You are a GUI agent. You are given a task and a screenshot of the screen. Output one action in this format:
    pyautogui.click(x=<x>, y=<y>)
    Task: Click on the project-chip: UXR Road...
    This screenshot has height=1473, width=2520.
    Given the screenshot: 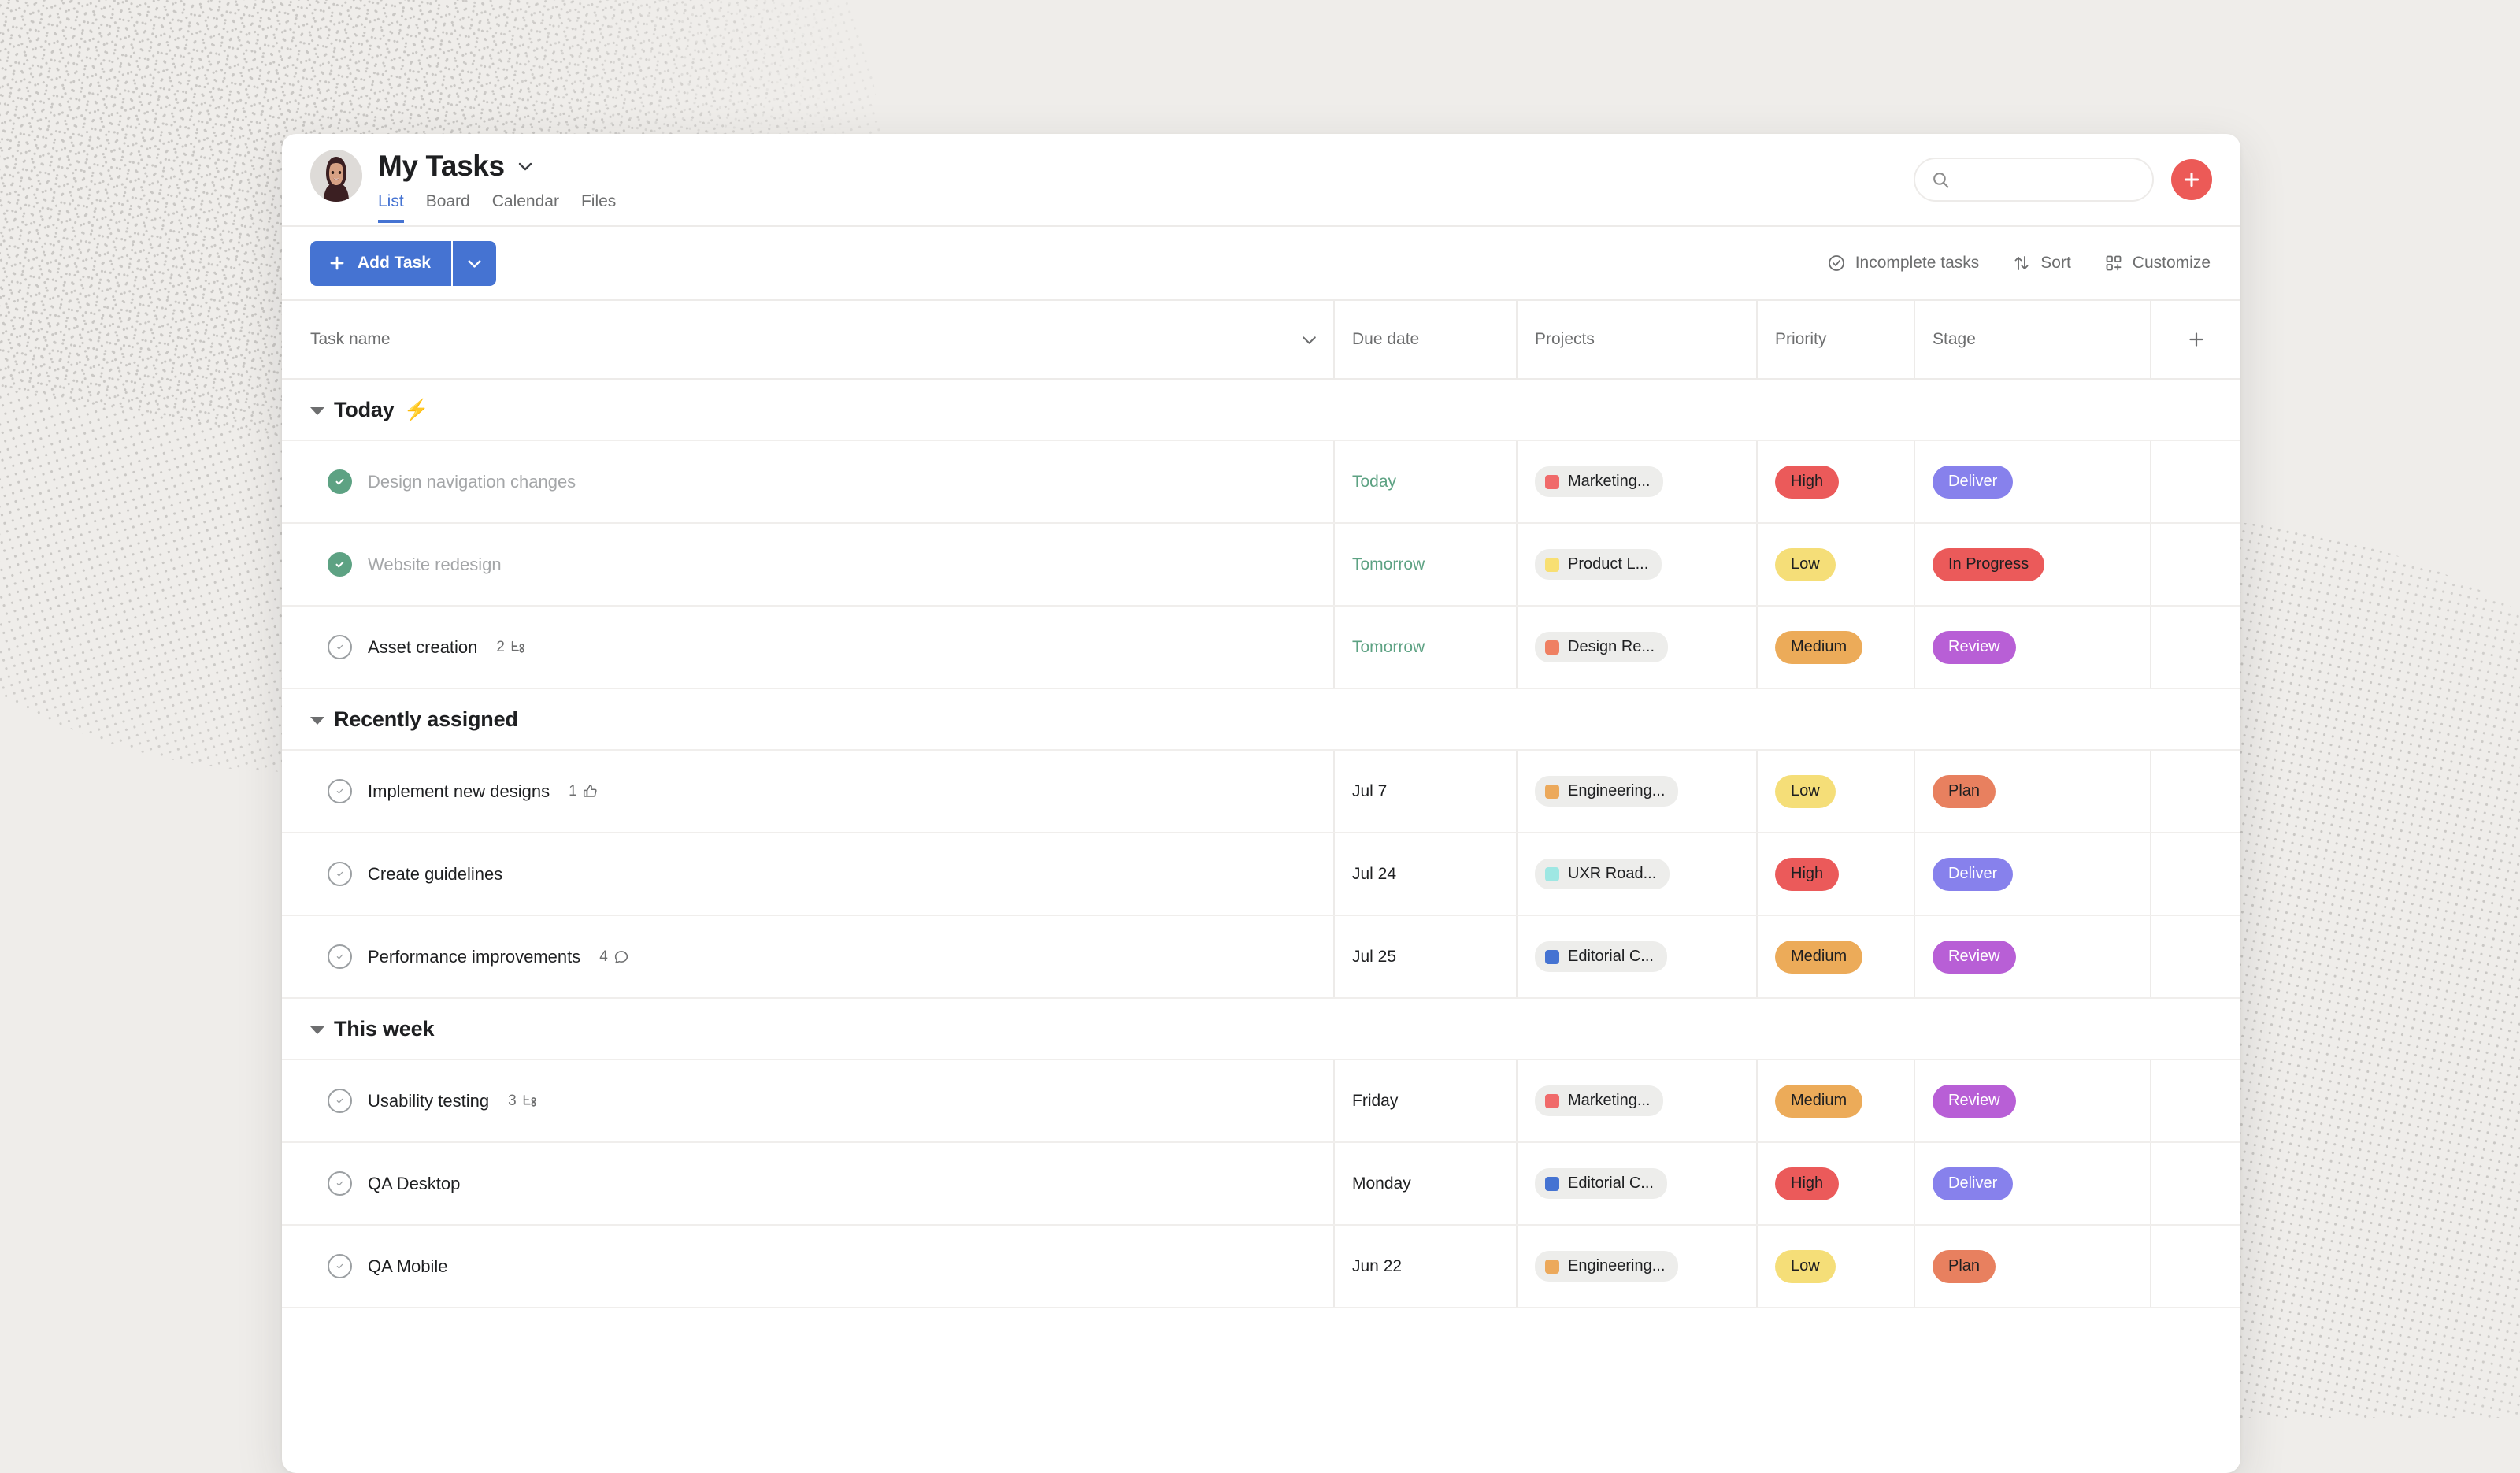 What is the action you would take?
    pyautogui.click(x=1602, y=874)
    